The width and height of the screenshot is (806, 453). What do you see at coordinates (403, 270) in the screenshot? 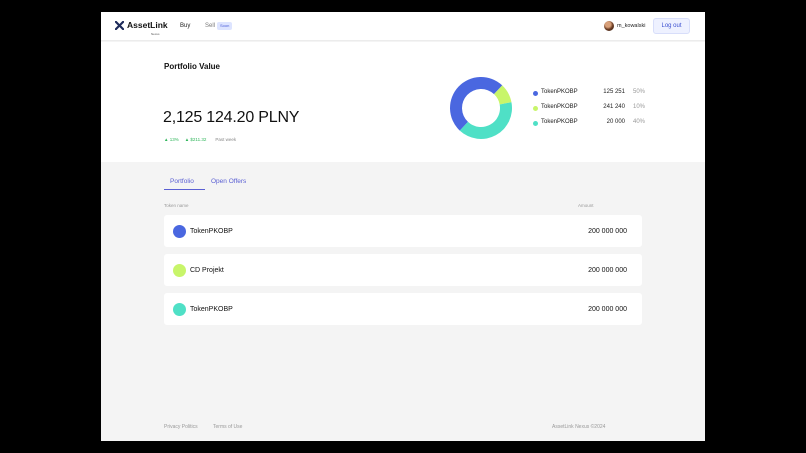
I see `table-row: CD Projekt 200 000 000` at bounding box center [403, 270].